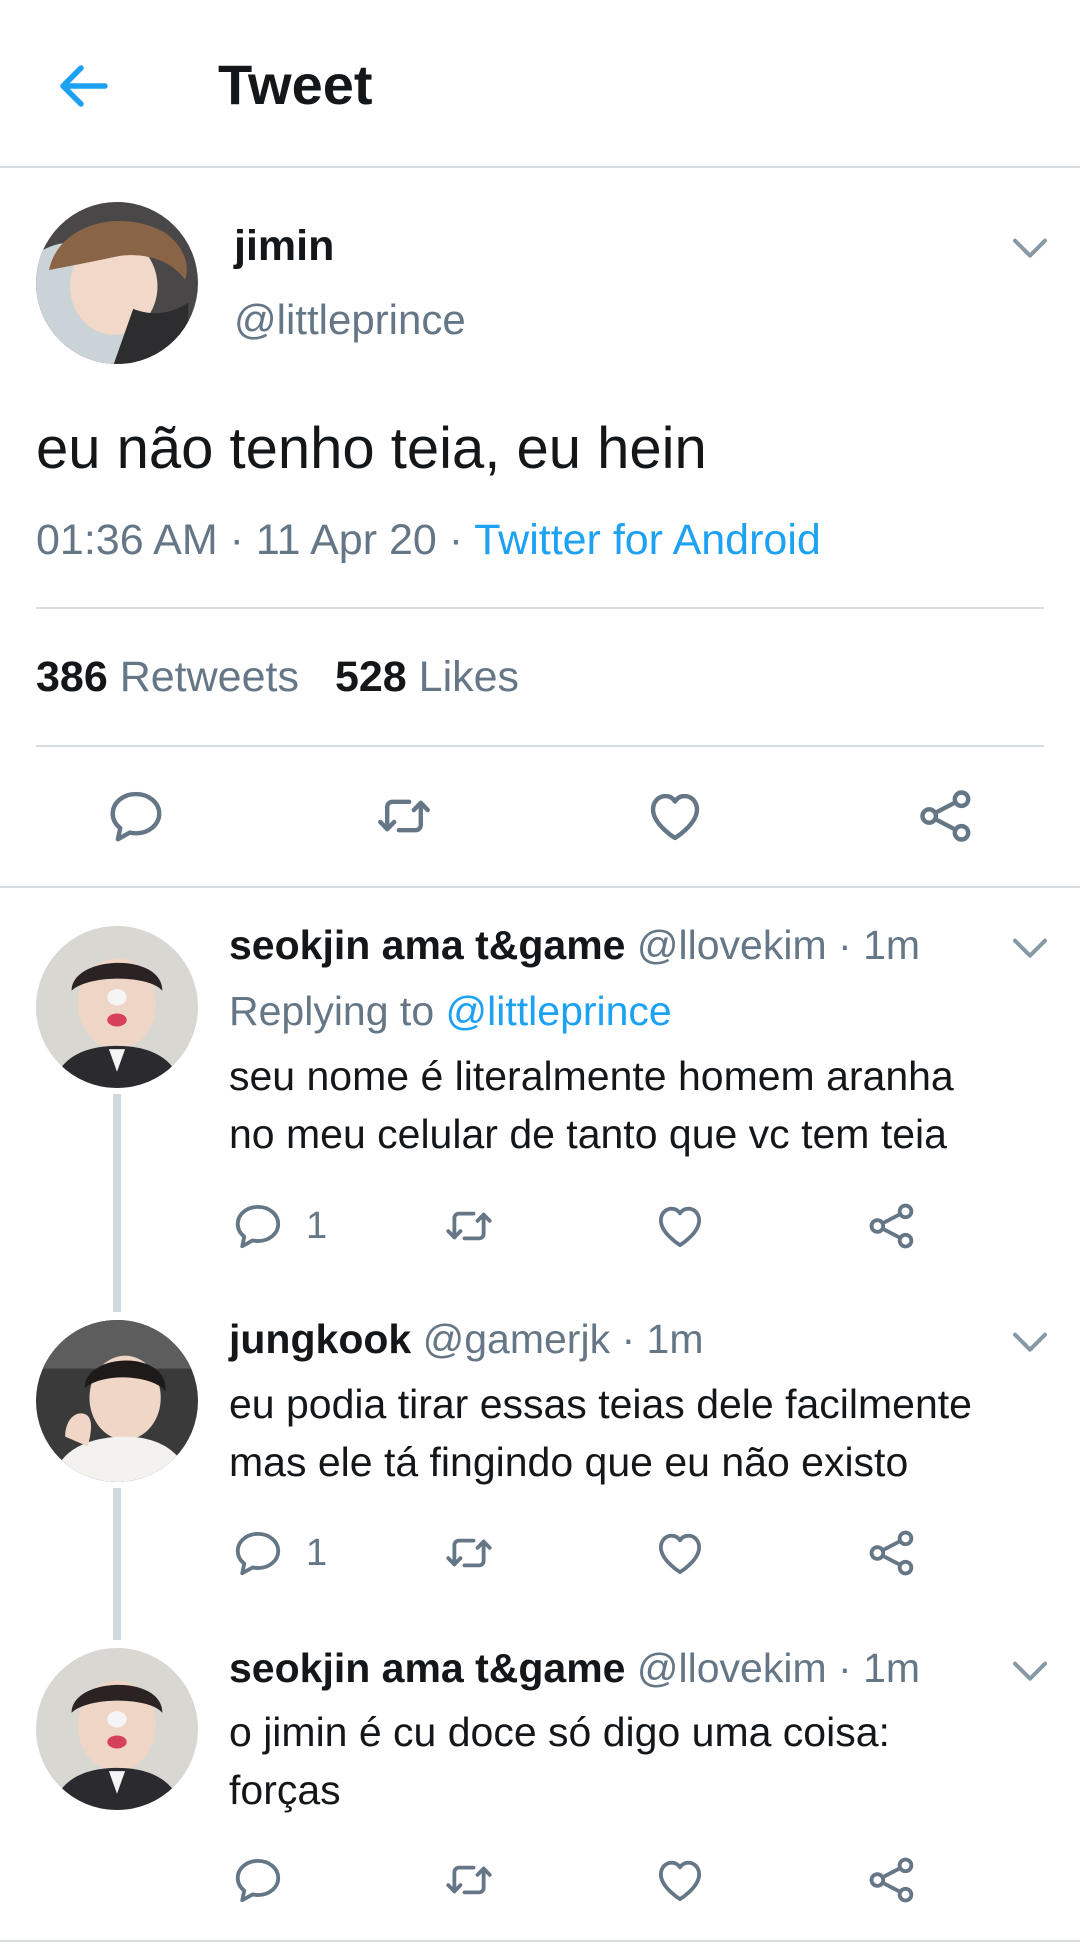 The image size is (1080, 1957). What do you see at coordinates (370, 677) in the screenshot?
I see `likes-count: 528` at bounding box center [370, 677].